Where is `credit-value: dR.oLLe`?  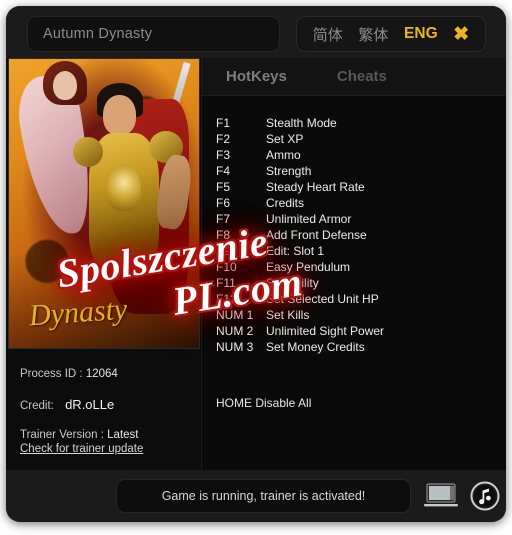 credit-value: dR.oLLe is located at coordinates (90, 404).